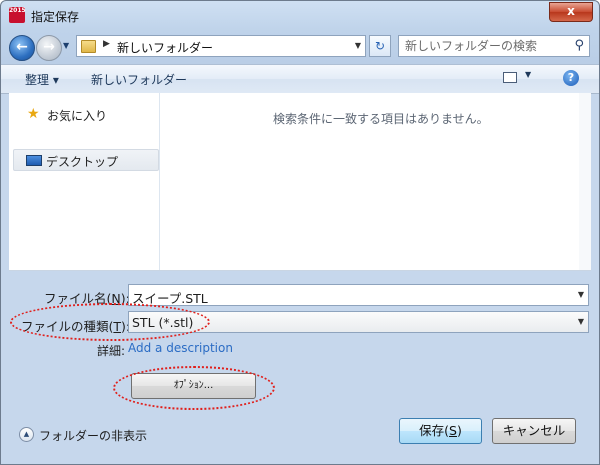 This screenshot has height=465, width=600. Describe the element at coordinates (84, 181) in the screenshot. I see `navigation-pane: ★ お気に入り デスクトップ` at that location.